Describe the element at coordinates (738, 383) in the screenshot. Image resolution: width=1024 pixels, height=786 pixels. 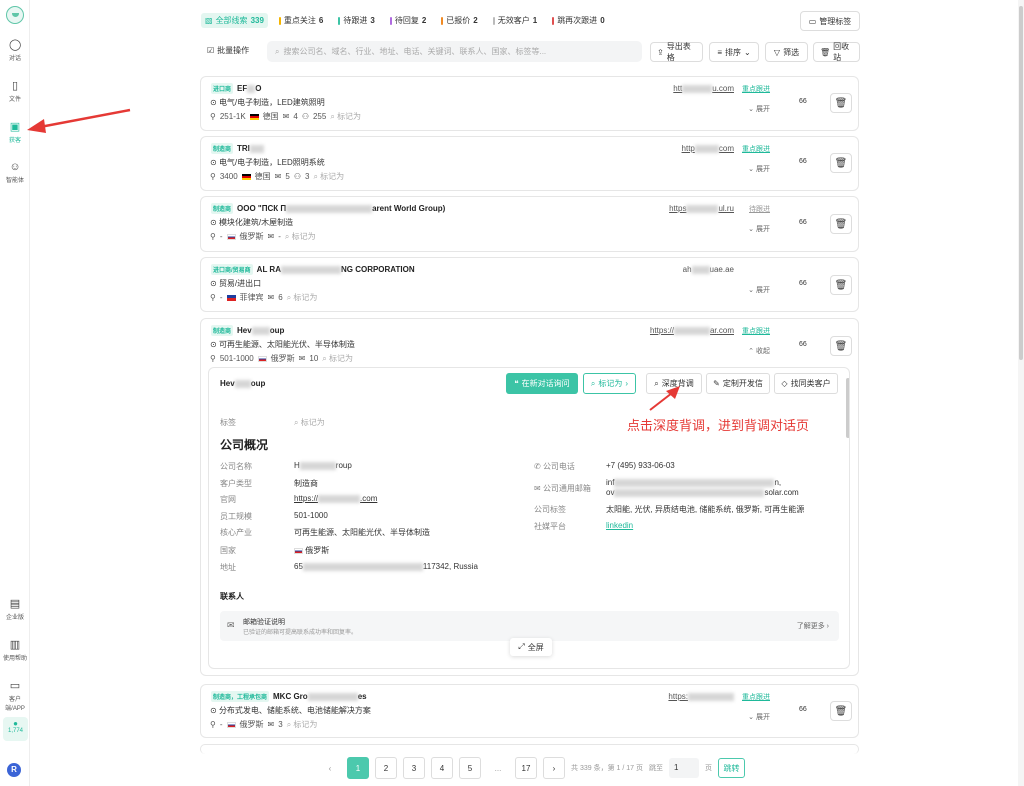
I see `custom-letter-button: ✎ 定制开发信` at that location.